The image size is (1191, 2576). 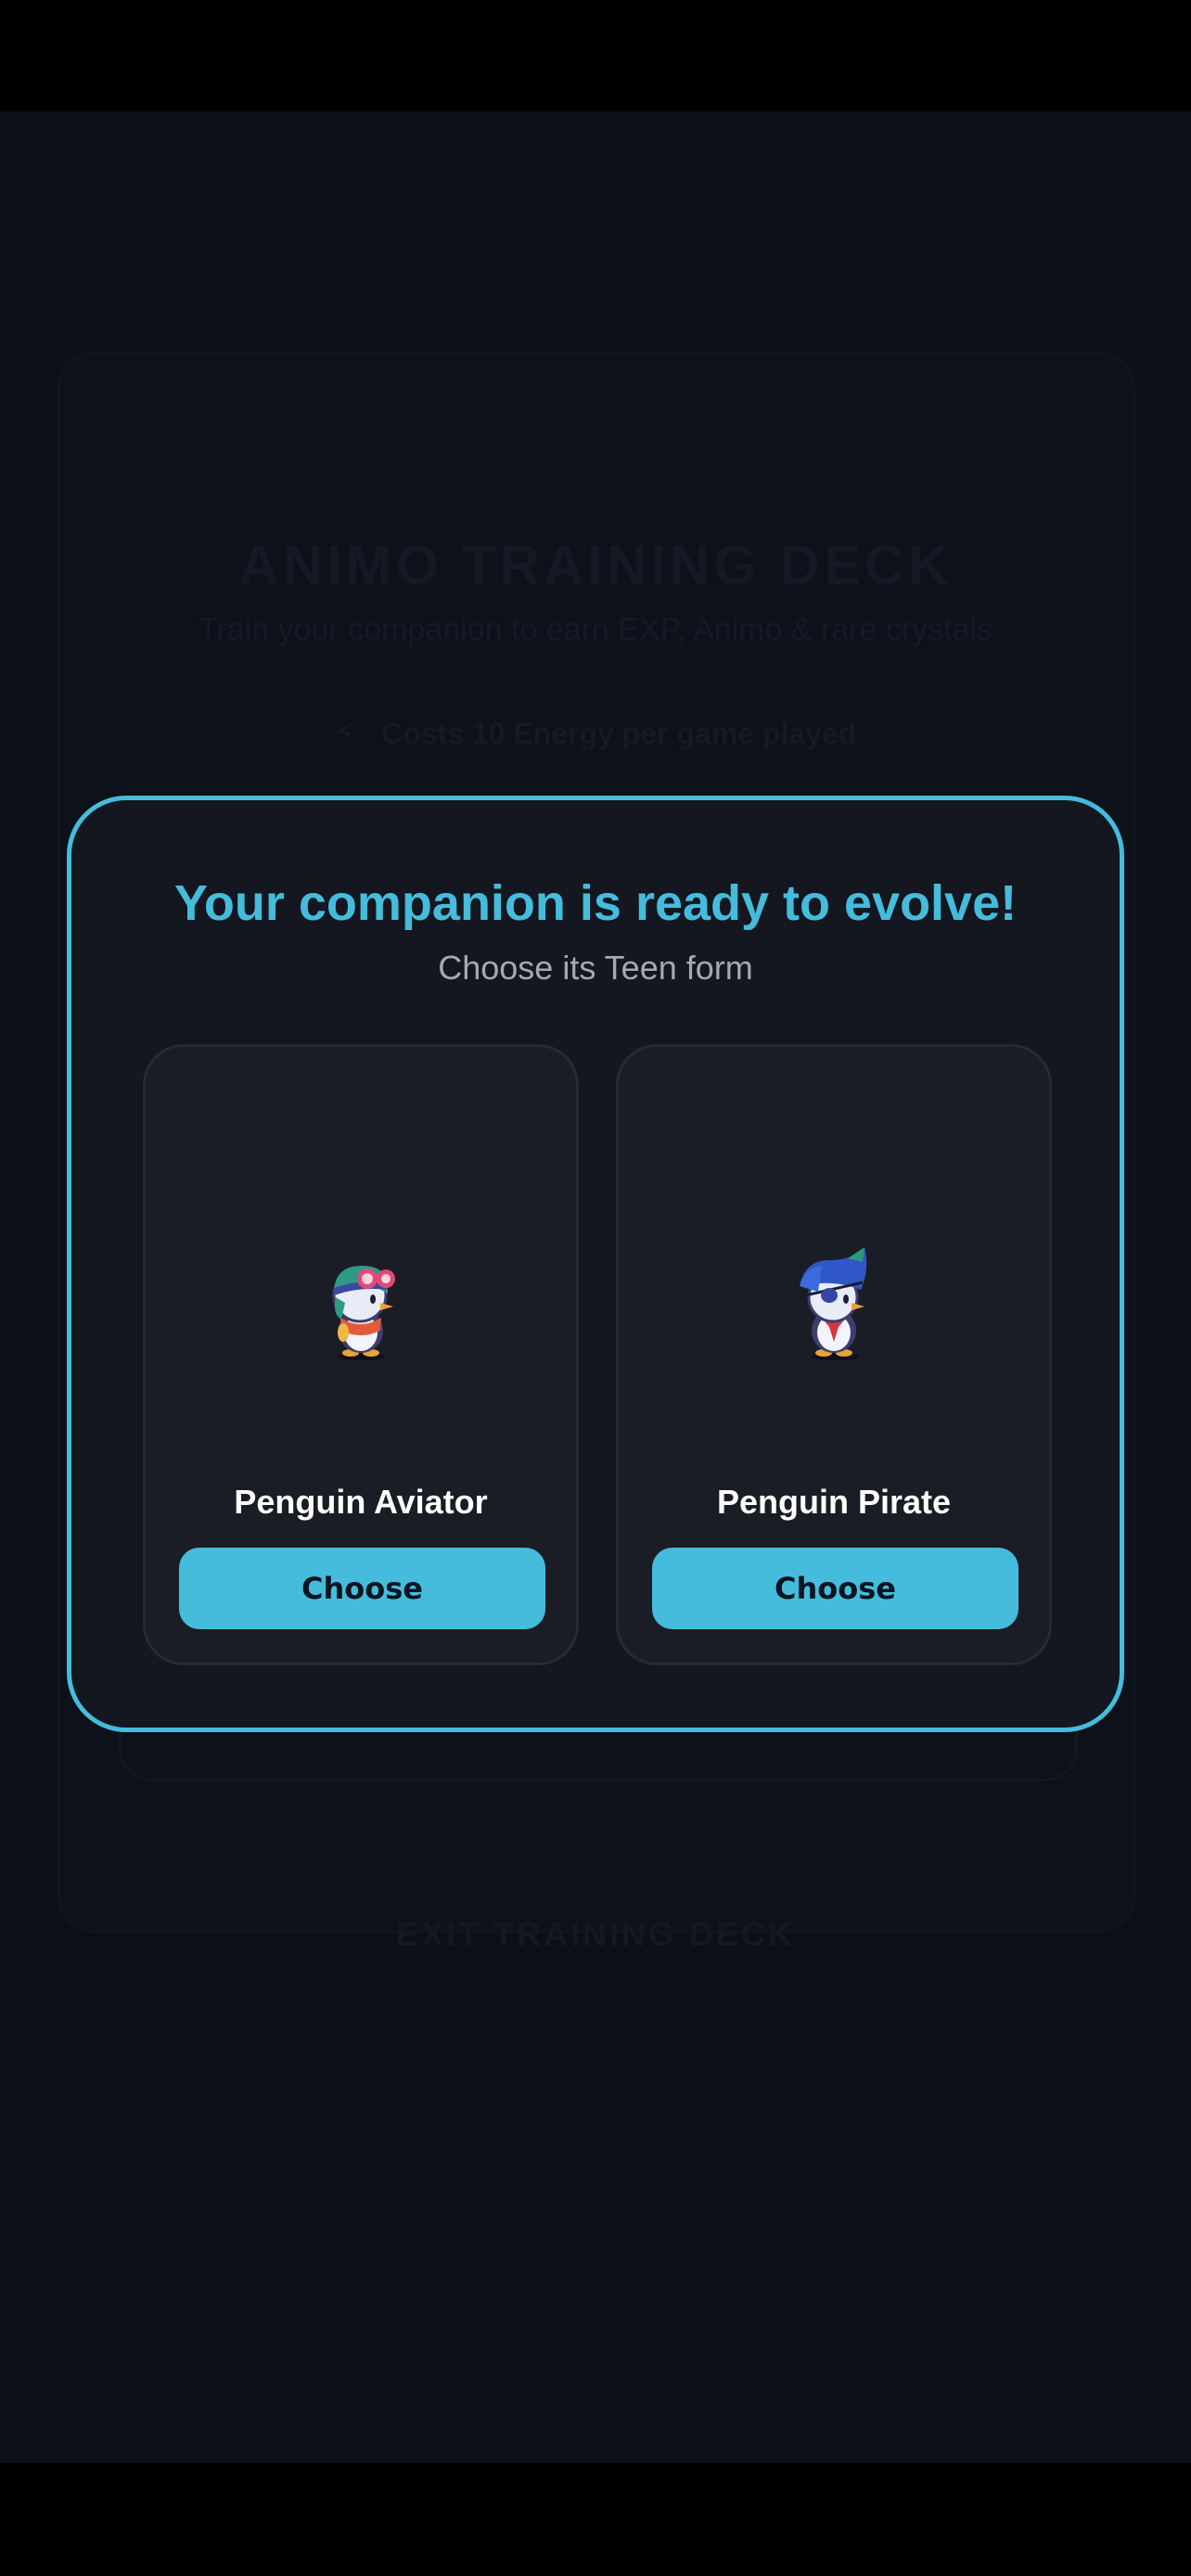 What do you see at coordinates (595, 1935) in the screenshot?
I see `exit-training-deck-button: EXIT TRAINING DECK` at bounding box center [595, 1935].